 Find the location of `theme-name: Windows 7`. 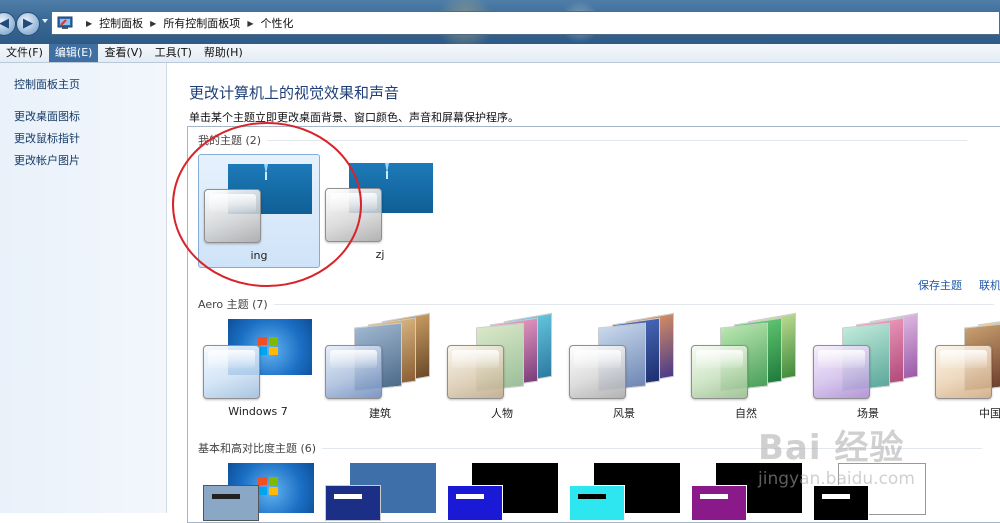

theme-name: Windows 7 is located at coordinates (258, 411).